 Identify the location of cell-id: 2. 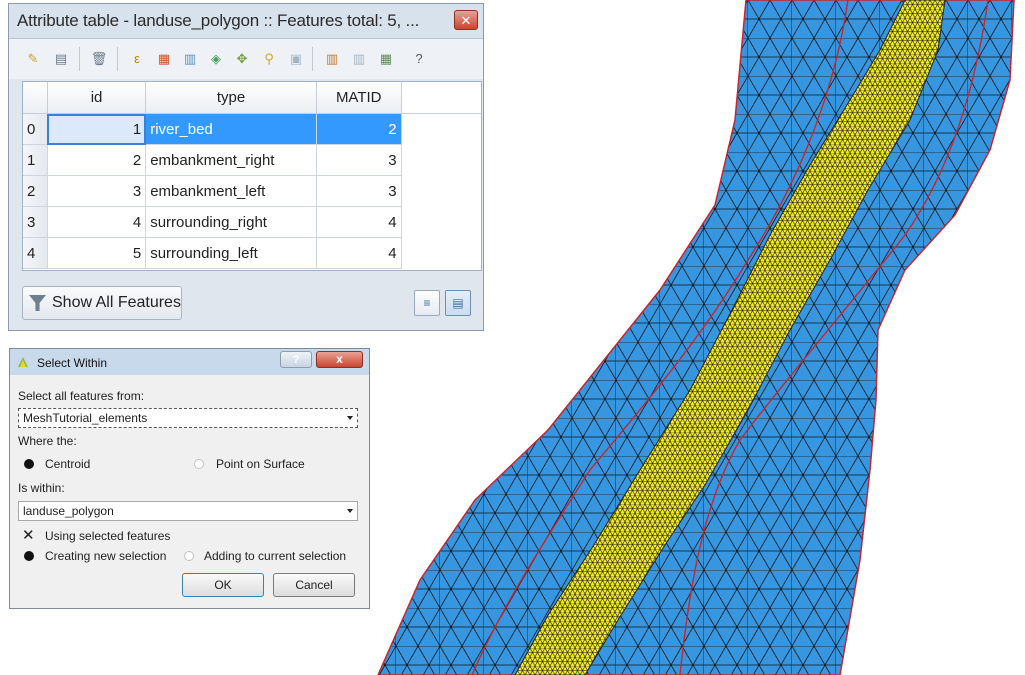
(97, 160).